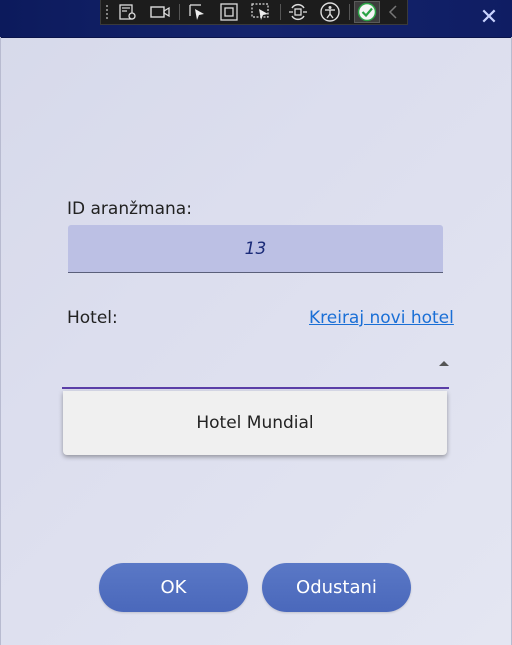  I want to click on id-aranzmana-label: ID aranžmana:, so click(129, 209).